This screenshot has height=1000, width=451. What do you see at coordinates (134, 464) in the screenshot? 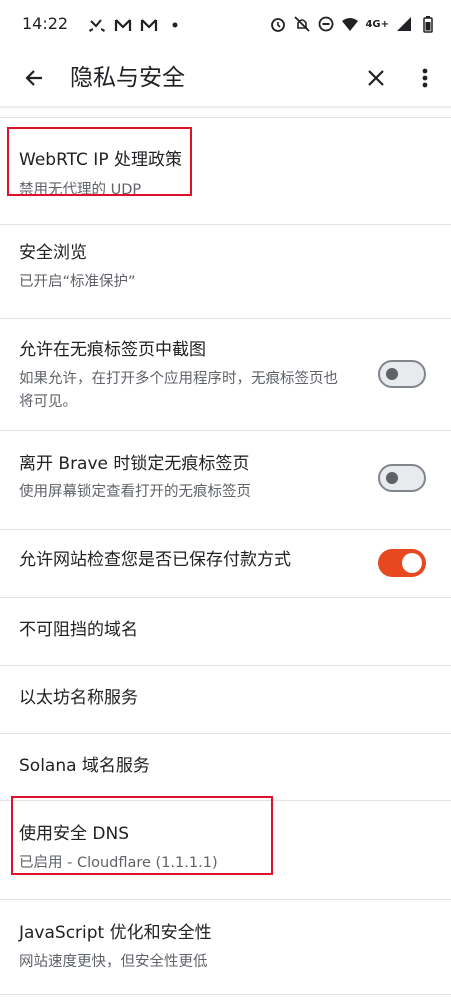
I see `setting-title: 离开 Brave 时锁定无痕标签页` at bounding box center [134, 464].